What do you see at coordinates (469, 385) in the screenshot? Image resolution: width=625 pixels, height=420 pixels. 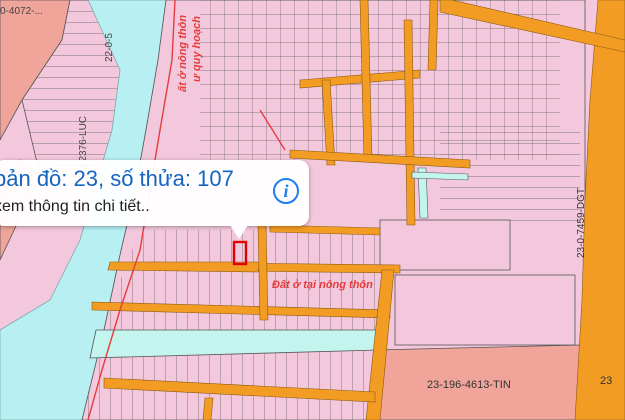 I see `label-tin: 23-196-4613-TIN` at bounding box center [469, 385].